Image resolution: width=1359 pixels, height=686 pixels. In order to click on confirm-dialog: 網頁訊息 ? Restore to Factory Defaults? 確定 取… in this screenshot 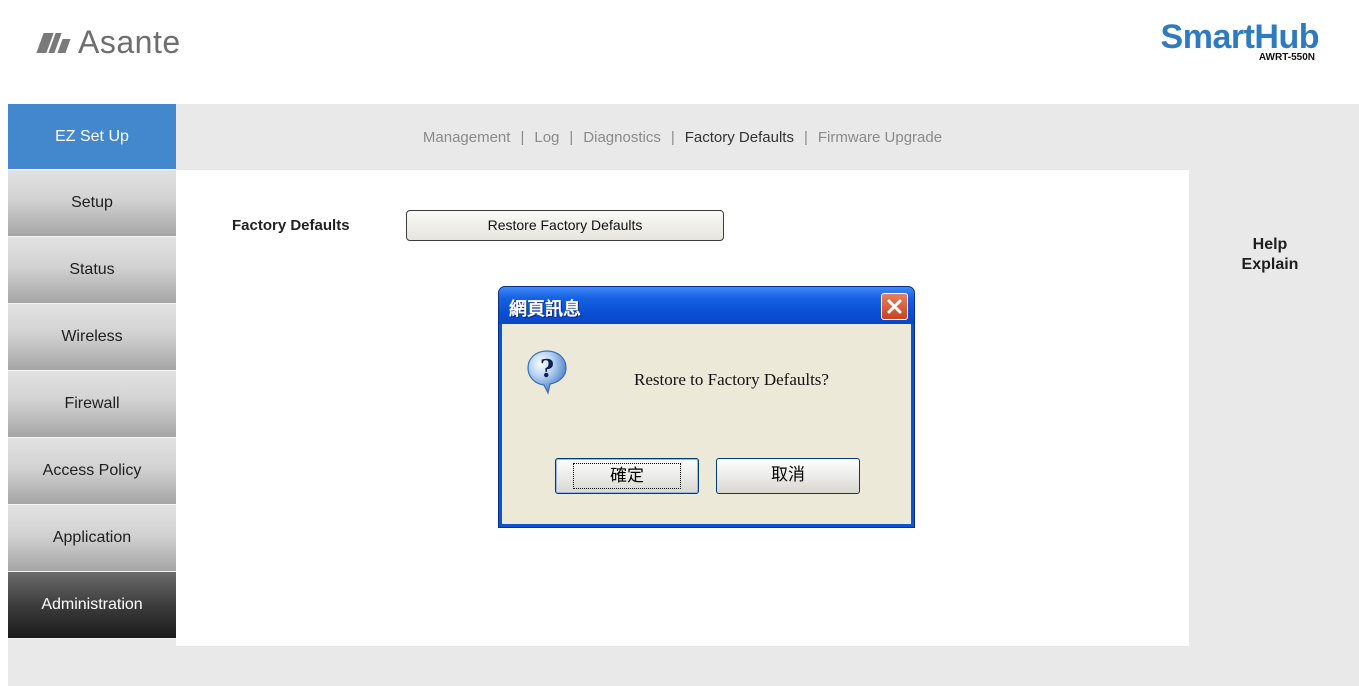, I will do `click(706, 407)`.